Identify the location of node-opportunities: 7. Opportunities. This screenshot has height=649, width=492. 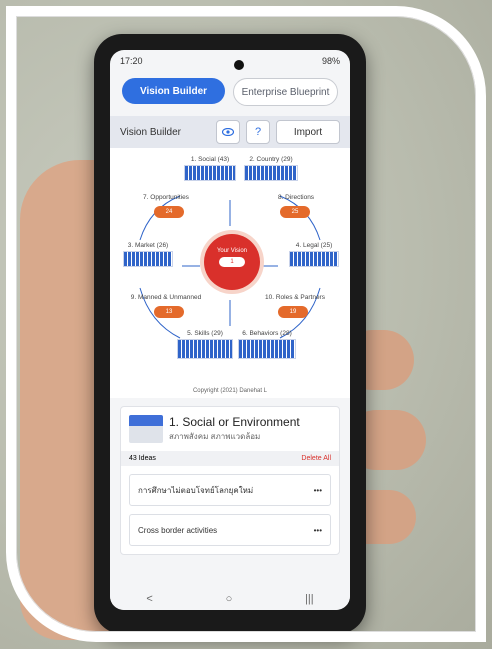
(166, 197).